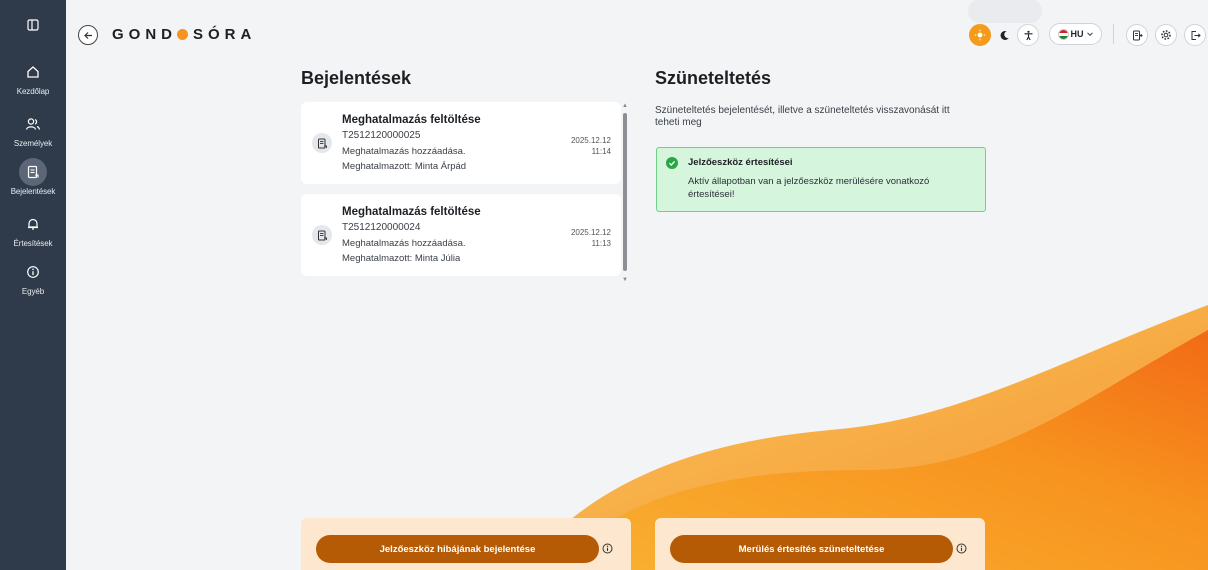  I want to click on bell-icon, so click(33, 224).